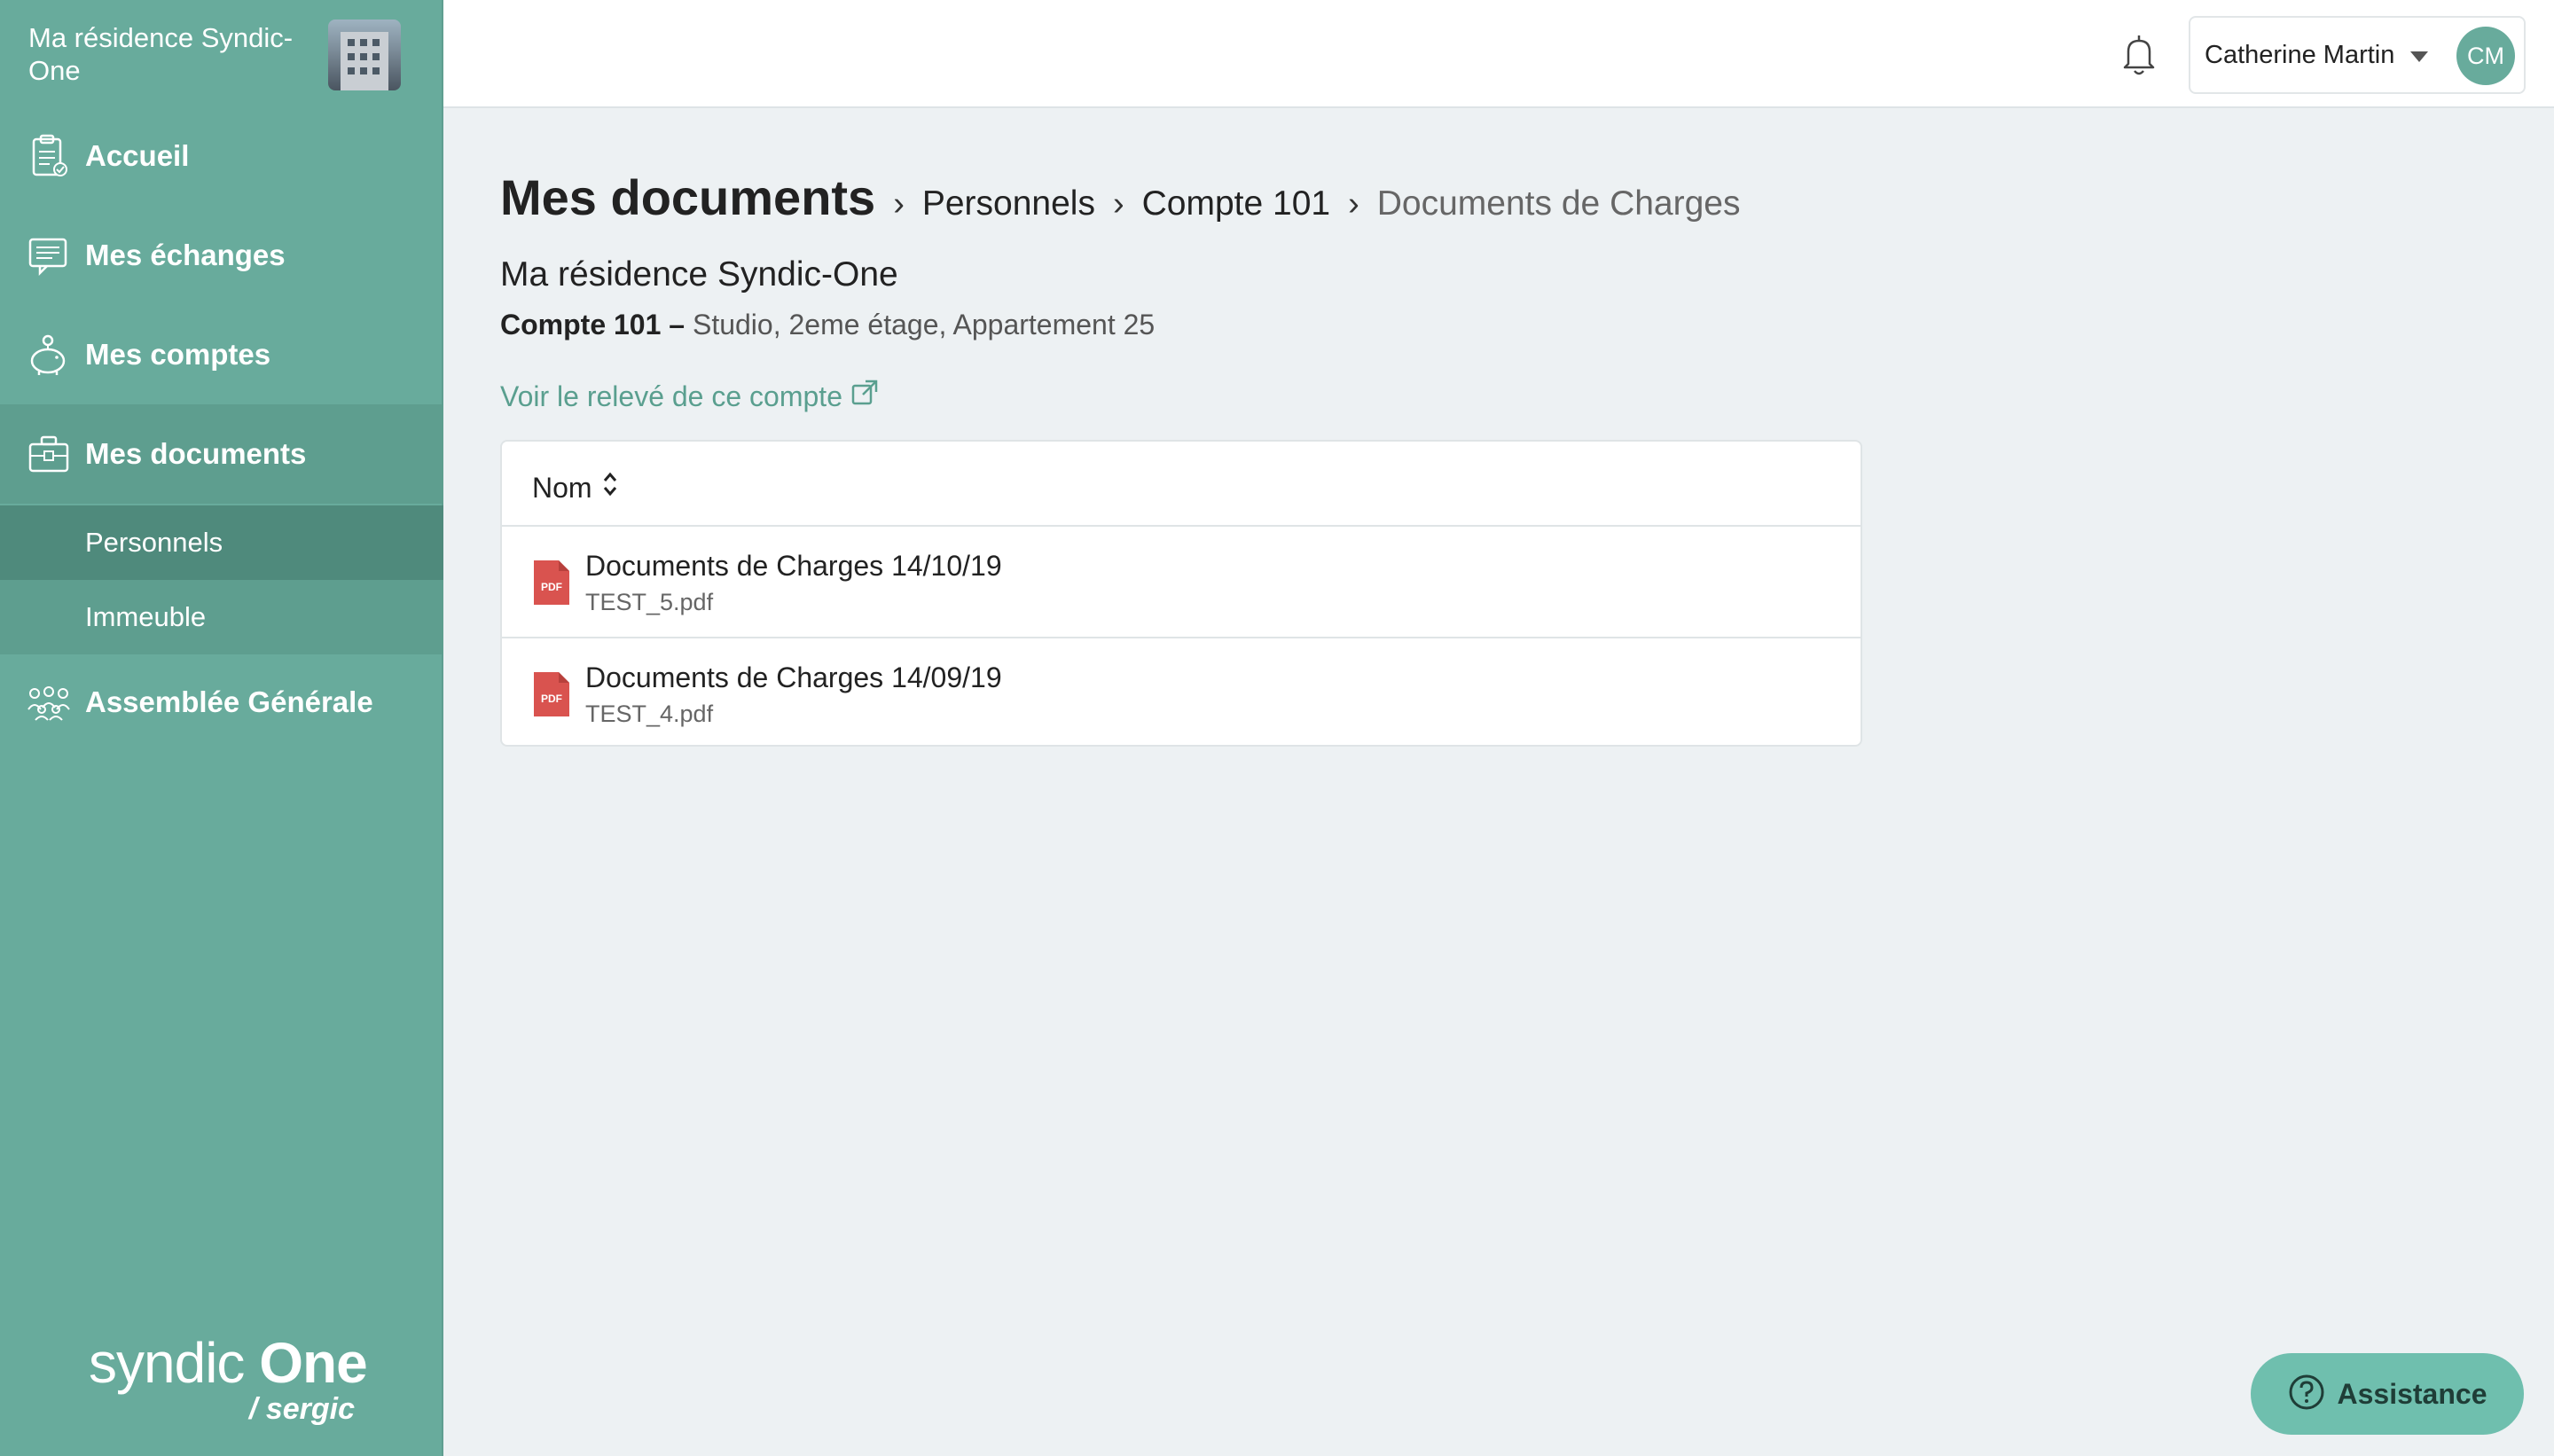  I want to click on nav-label: Accueil, so click(137, 155).